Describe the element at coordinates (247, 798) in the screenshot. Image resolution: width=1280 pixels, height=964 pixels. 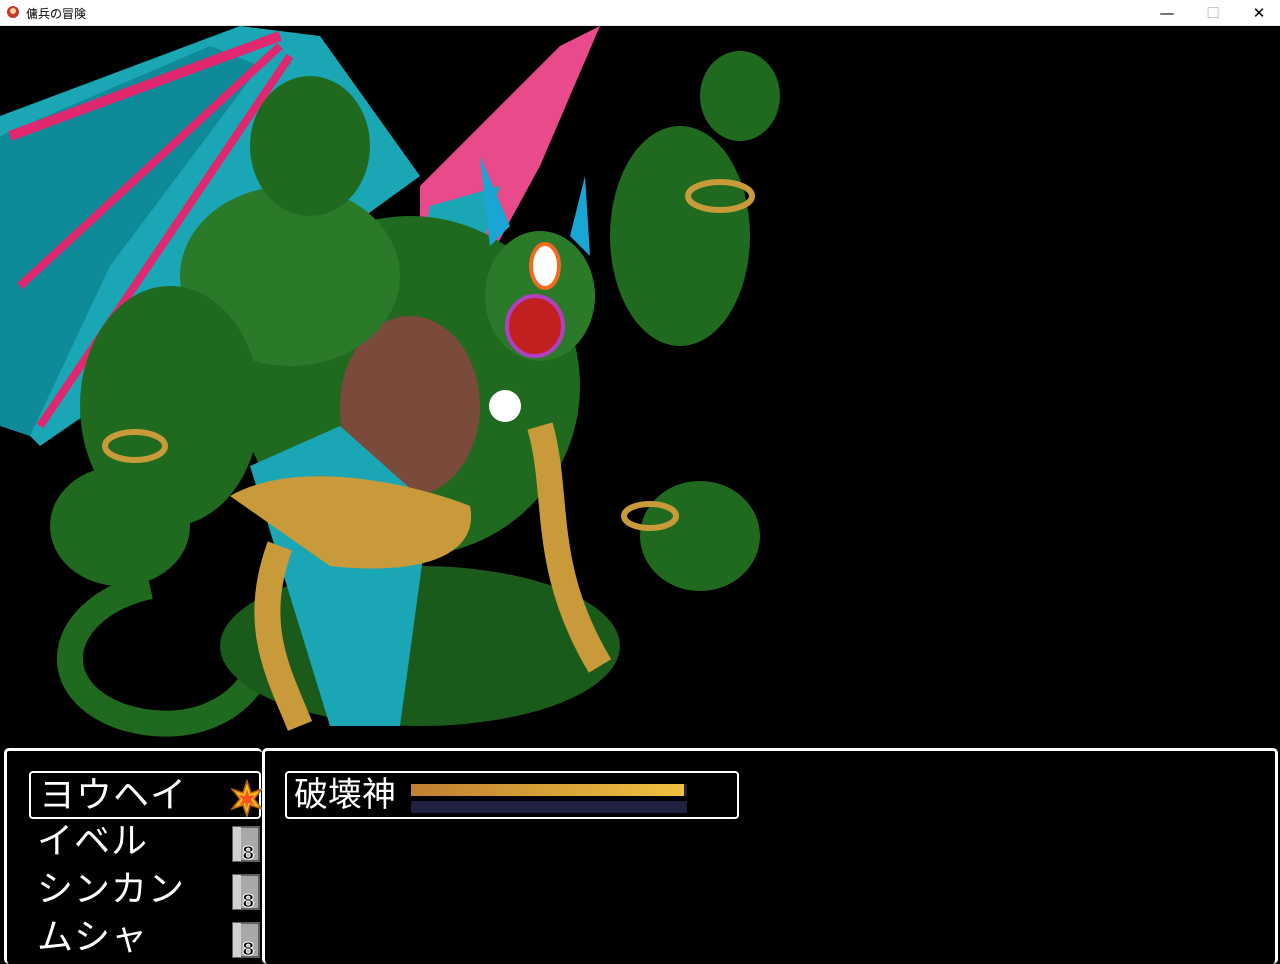
I see `turn-star-icon` at that location.